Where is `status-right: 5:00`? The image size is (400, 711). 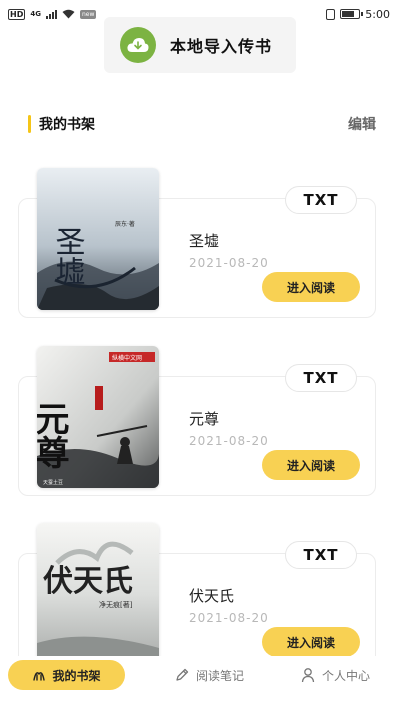 status-right: 5:00 is located at coordinates (358, 14).